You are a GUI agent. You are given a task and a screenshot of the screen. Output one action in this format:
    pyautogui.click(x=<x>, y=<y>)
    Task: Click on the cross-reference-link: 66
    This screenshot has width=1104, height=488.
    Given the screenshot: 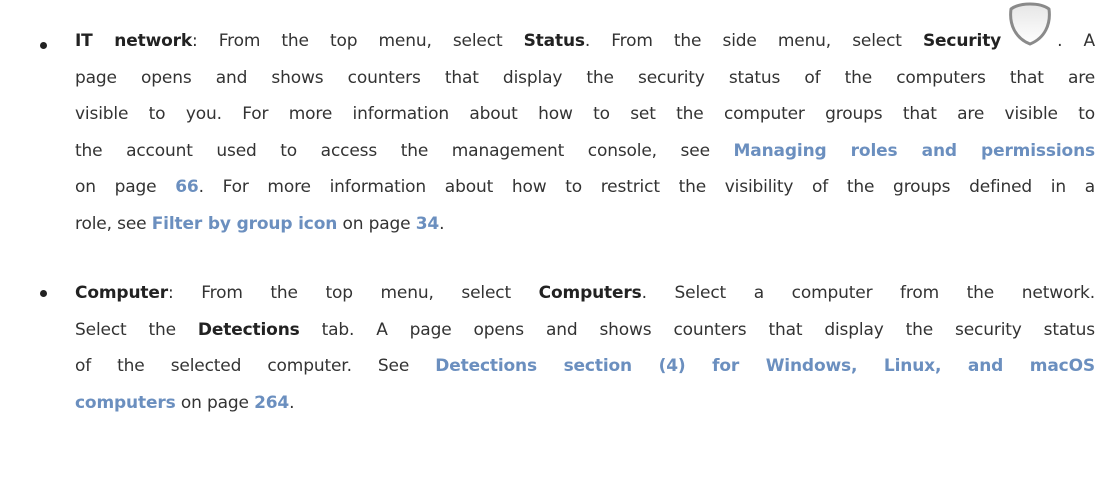 What is the action you would take?
    pyautogui.click(x=187, y=187)
    